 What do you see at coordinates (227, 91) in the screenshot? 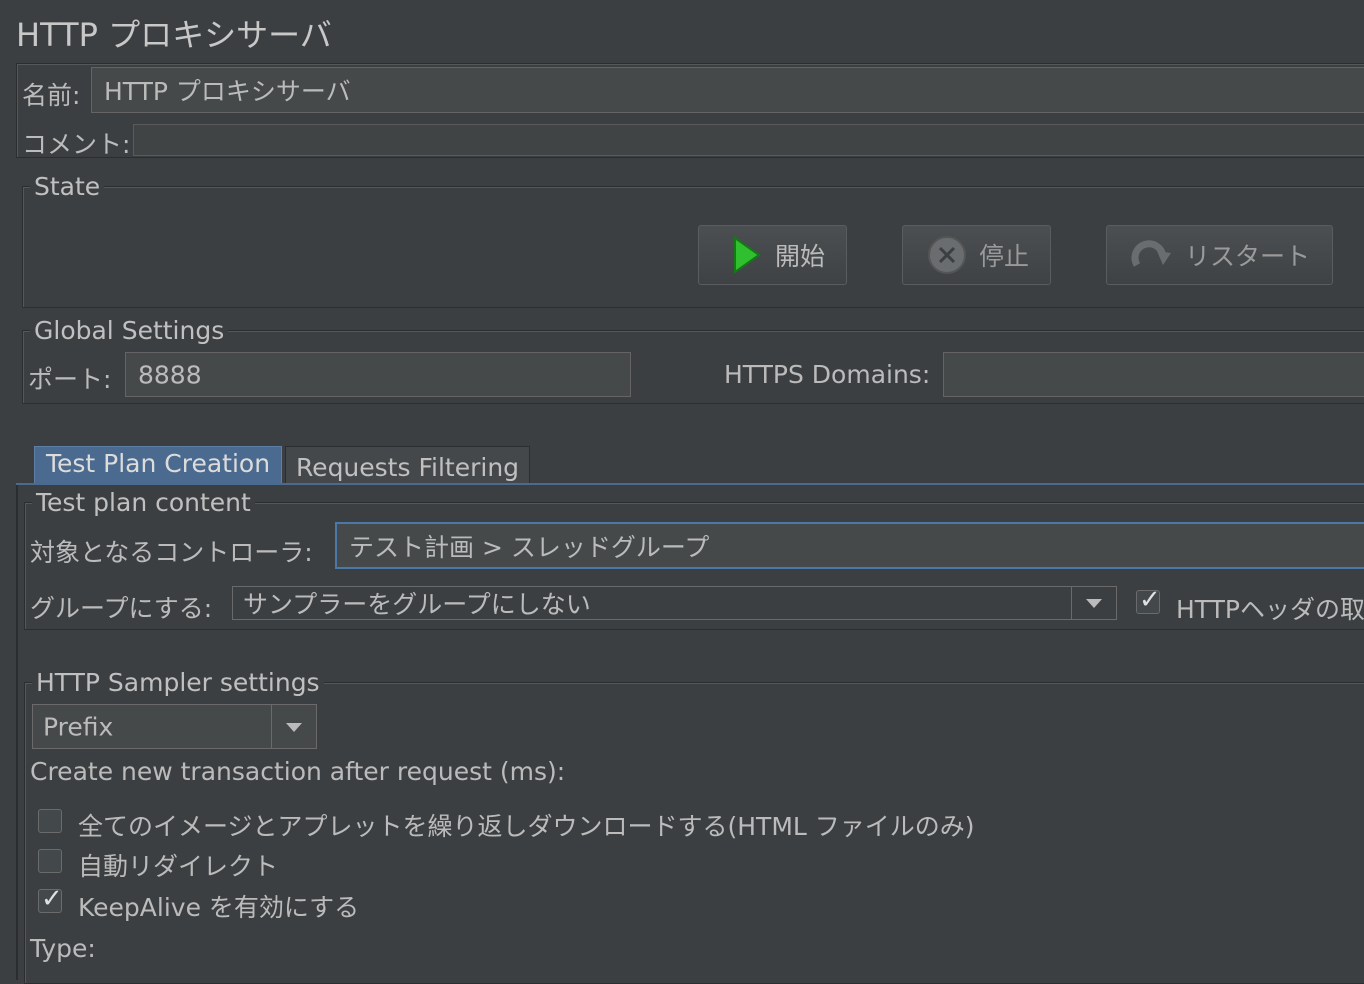
I see `name-value: HTTP プロキシサーバ` at bounding box center [227, 91].